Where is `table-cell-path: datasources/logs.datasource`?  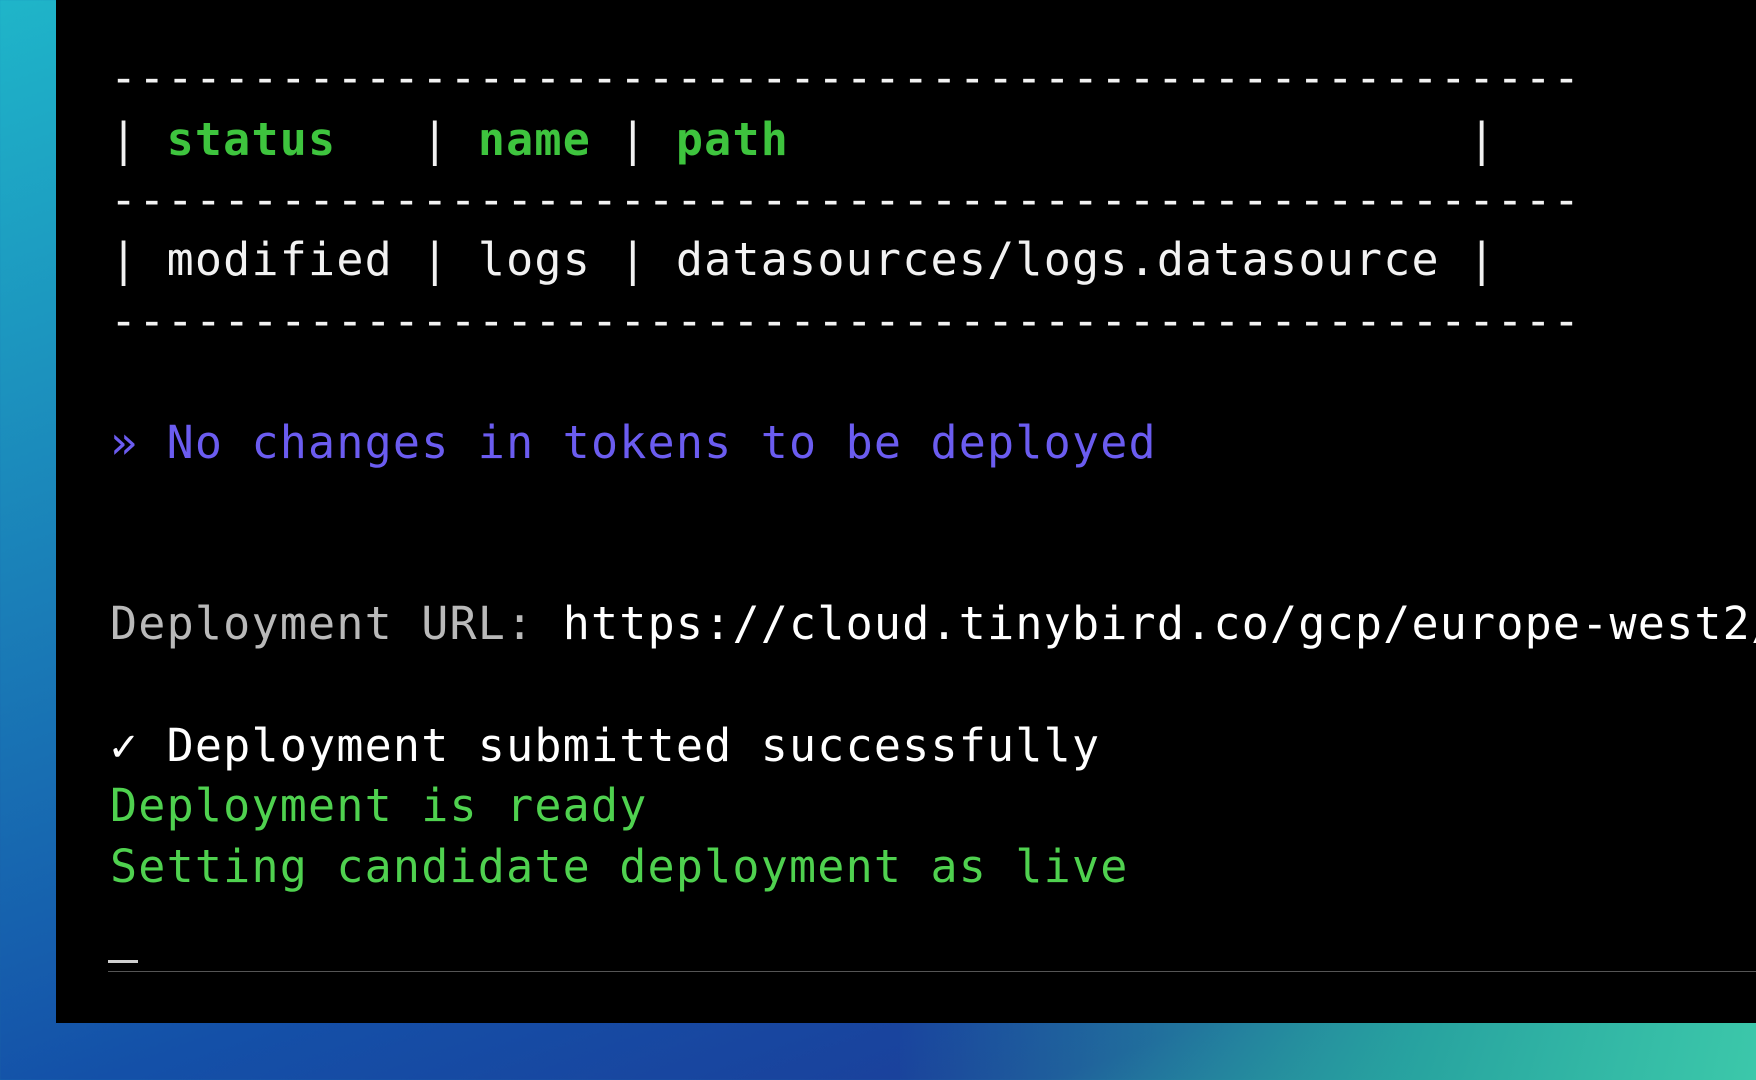 table-cell-path: datasources/logs.datasource is located at coordinates (1057, 259).